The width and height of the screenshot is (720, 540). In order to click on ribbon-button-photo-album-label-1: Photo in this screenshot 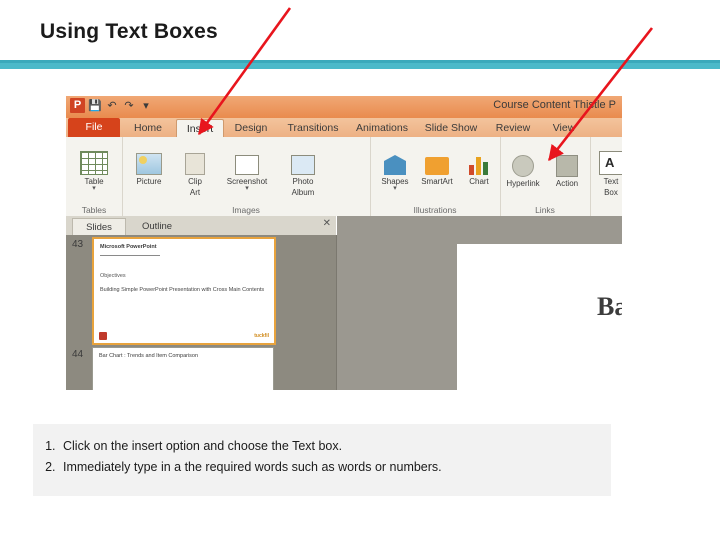, I will do `click(303, 181)`.